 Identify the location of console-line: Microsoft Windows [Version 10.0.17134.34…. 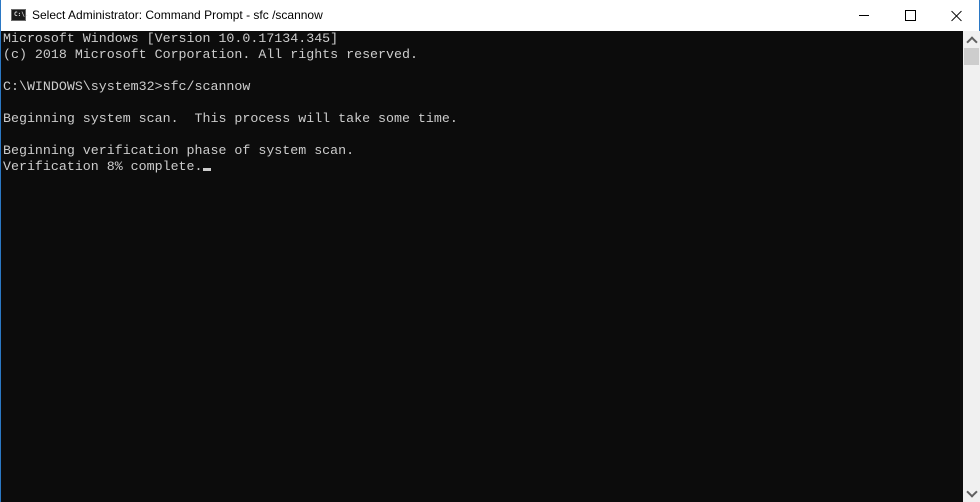
(171, 38).